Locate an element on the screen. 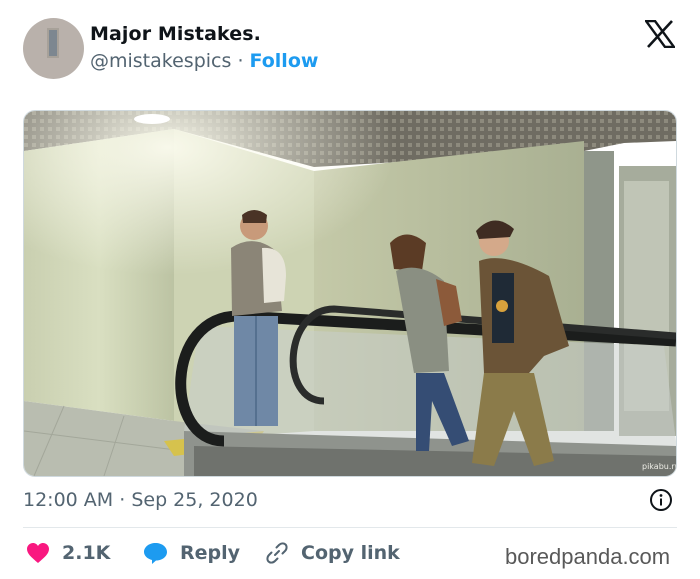 The width and height of the screenshot is (700, 579). handle-row: @mistakespics · Follow is located at coordinates (204, 61).